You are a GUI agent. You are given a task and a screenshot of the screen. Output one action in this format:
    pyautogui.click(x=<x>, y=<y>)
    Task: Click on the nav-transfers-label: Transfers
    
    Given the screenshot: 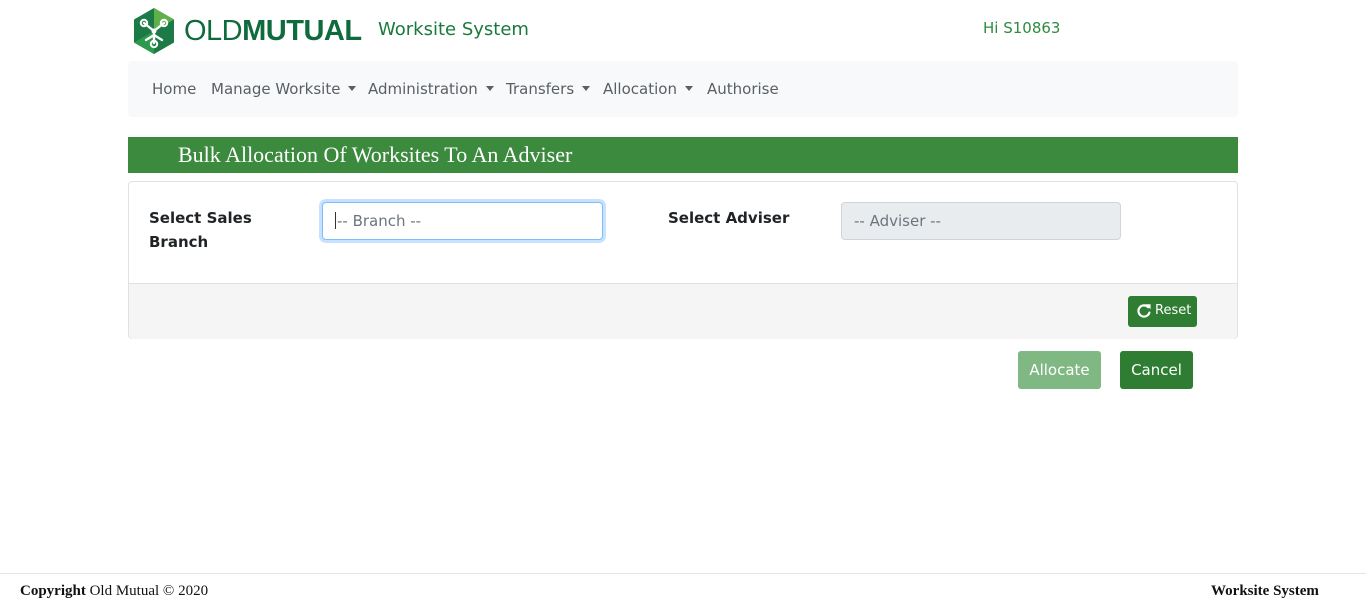 What is the action you would take?
    pyautogui.click(x=540, y=89)
    